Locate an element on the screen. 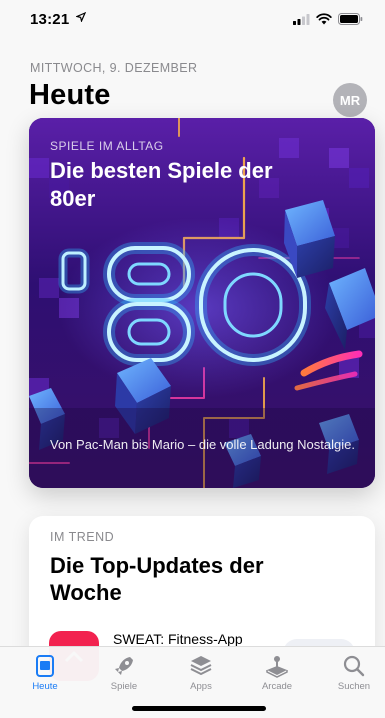 The height and width of the screenshot is (718, 385). rocket-icon is located at coordinates (124, 666).